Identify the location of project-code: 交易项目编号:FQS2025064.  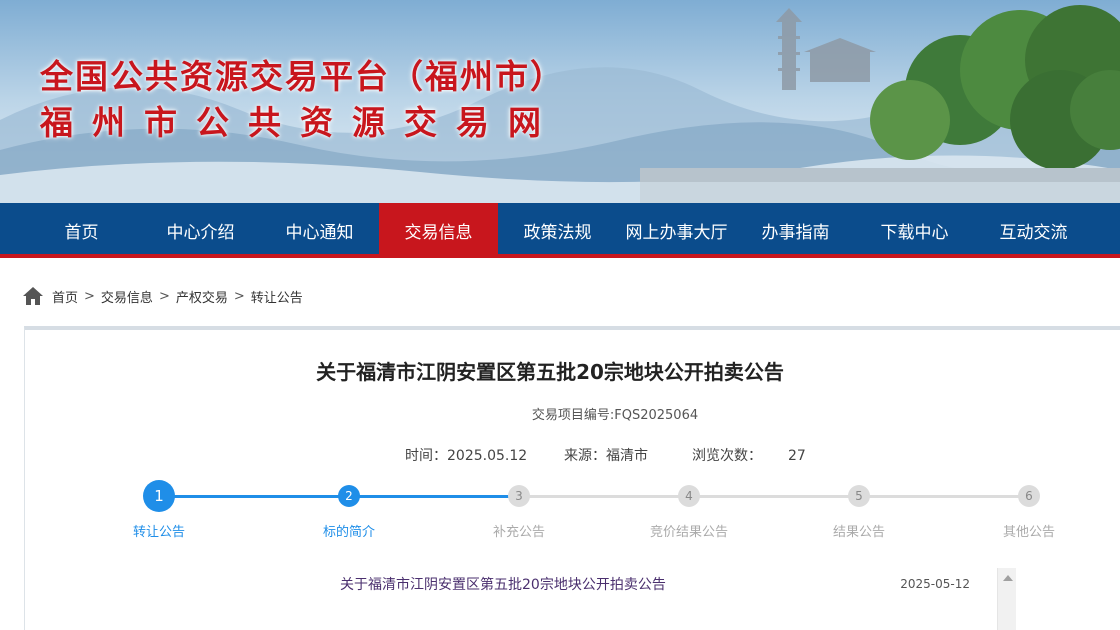
(615, 415).